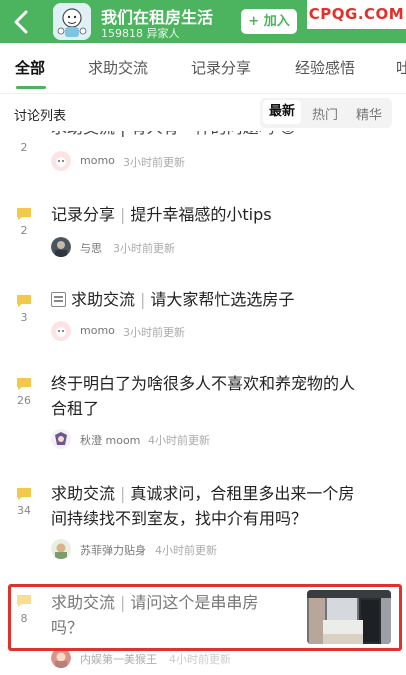 This screenshot has width=406, height=675. What do you see at coordinates (222, 299) in the screenshot?
I see `post-title-text: 请大家帮忙选选房子` at bounding box center [222, 299].